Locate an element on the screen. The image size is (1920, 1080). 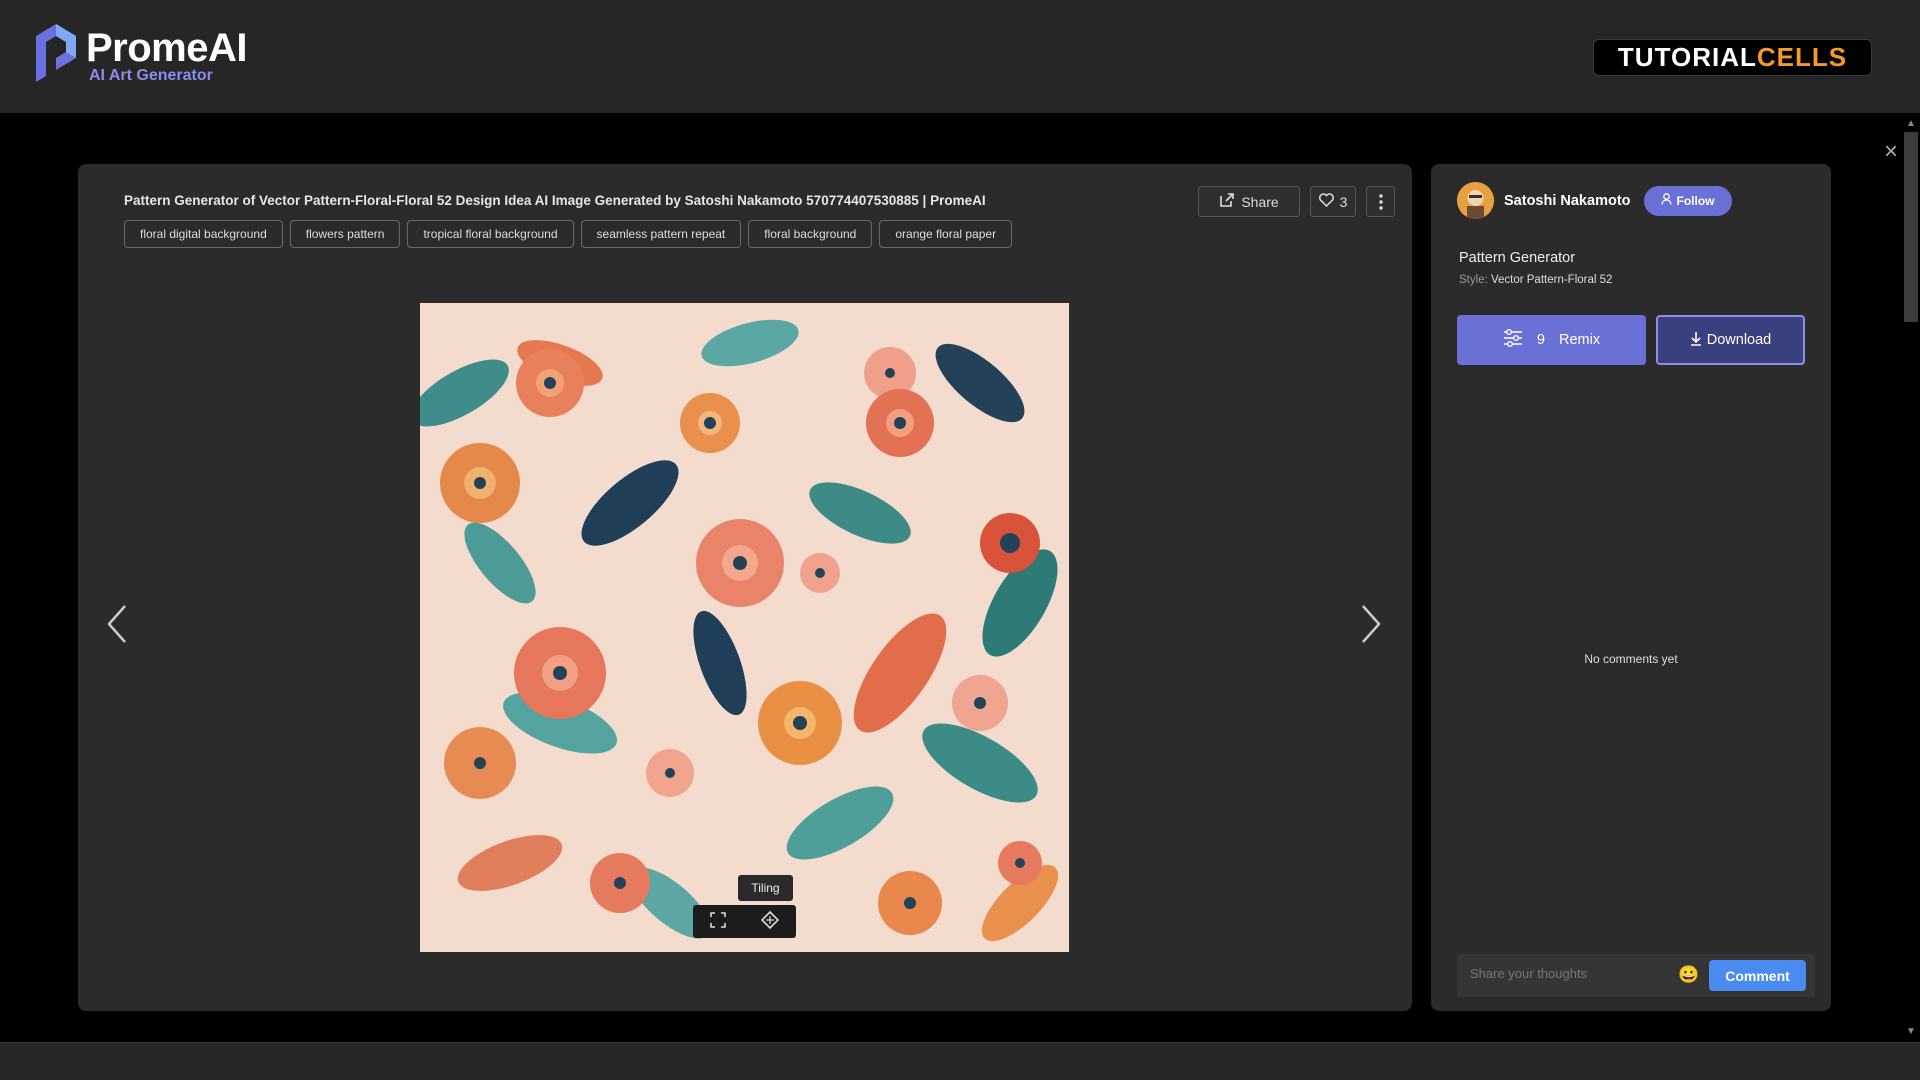
author-name: Satoshi Nakamoto is located at coordinates (1567, 201).